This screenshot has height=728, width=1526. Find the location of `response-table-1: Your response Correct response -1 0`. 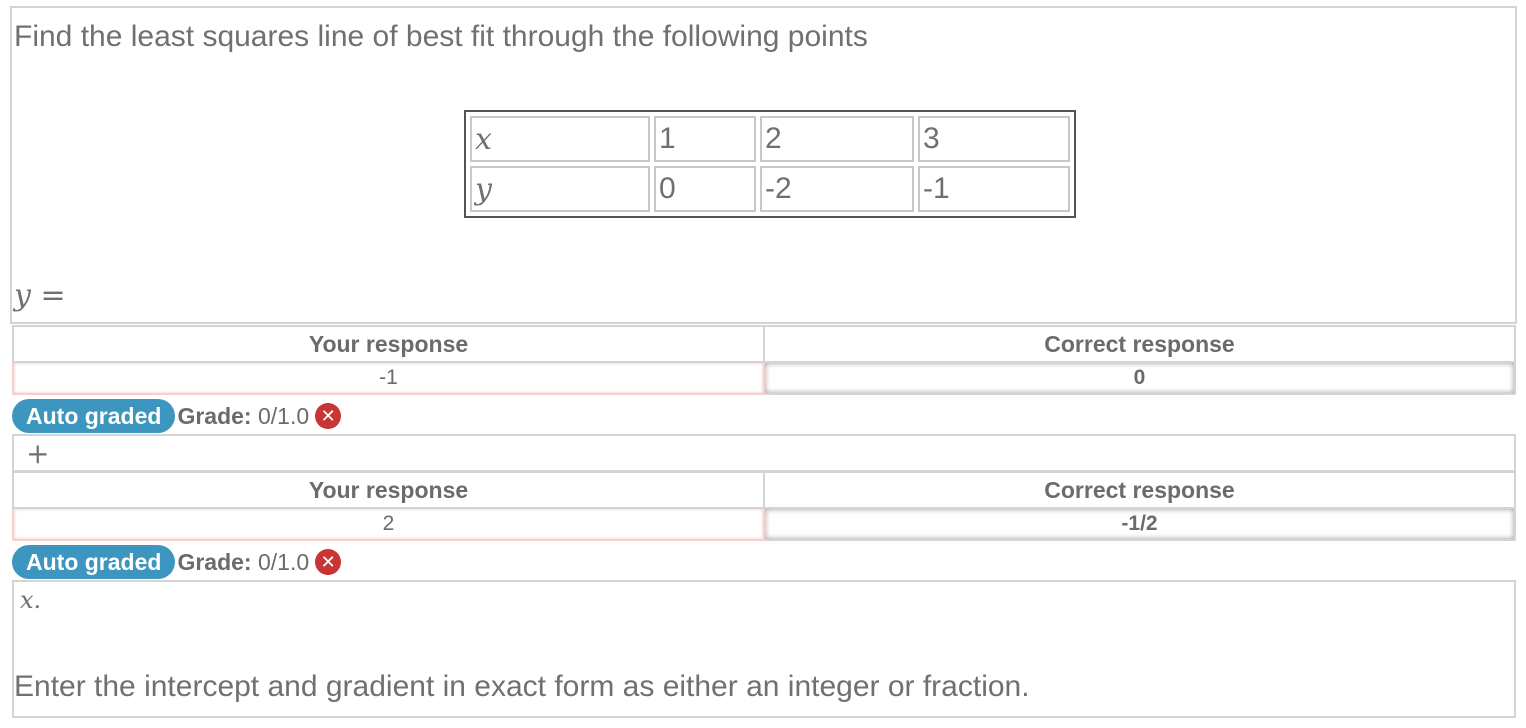

response-table-1: Your response Correct response -1 0 is located at coordinates (764, 360).